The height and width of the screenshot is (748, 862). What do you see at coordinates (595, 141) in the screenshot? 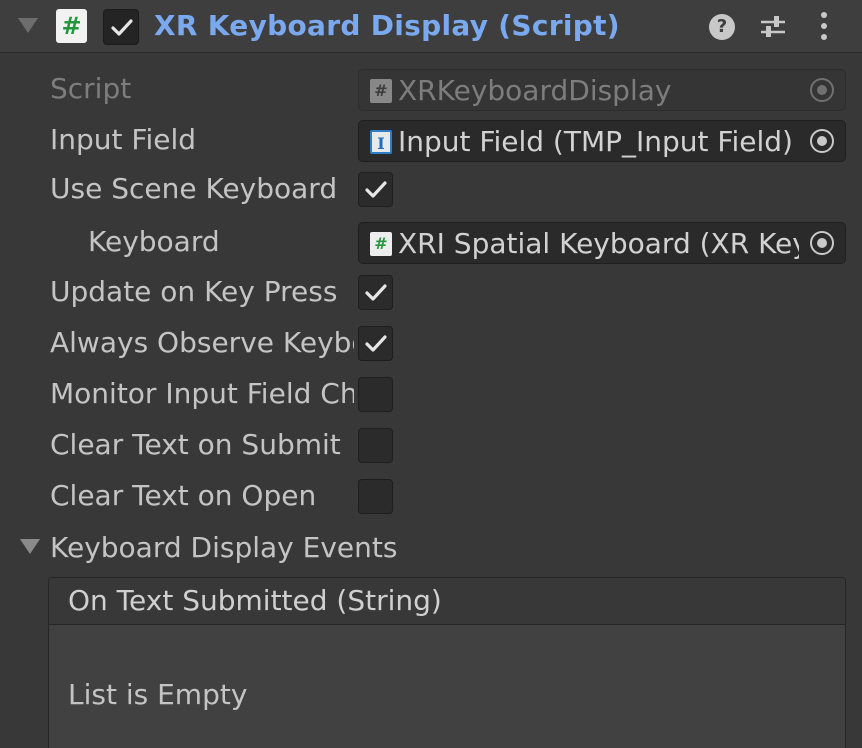
I see `input-field-value: Input Field (TMP_Input Field)` at bounding box center [595, 141].